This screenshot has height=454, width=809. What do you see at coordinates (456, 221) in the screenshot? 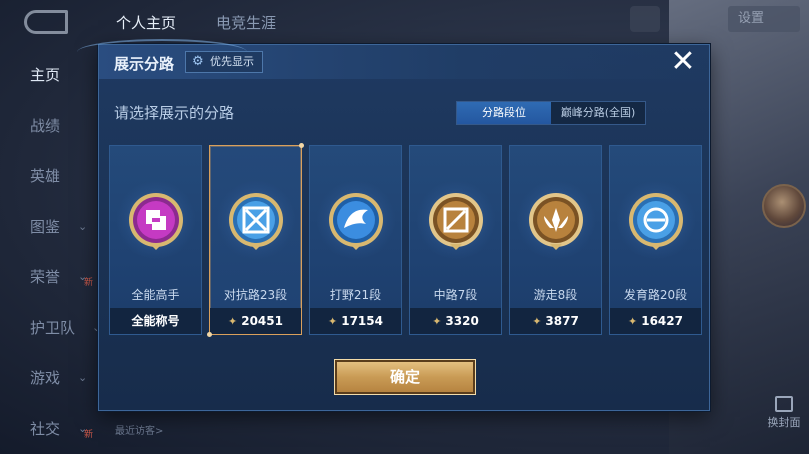
I see `mid-lane-badge-icon` at bounding box center [456, 221].